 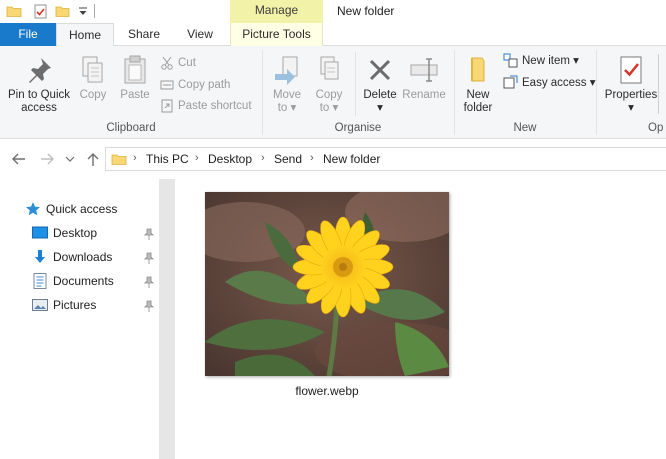 What do you see at coordinates (329, 68) in the screenshot?
I see `copy-to-icon` at bounding box center [329, 68].